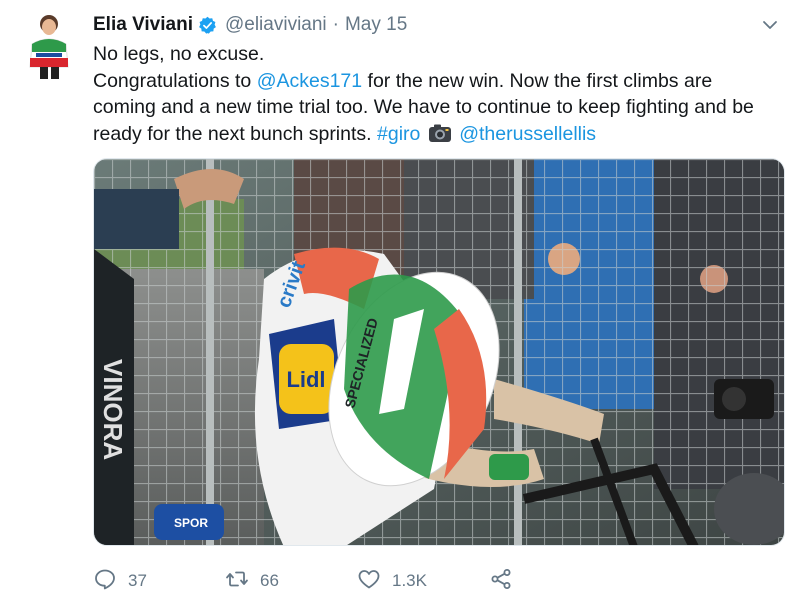  What do you see at coordinates (179, 54) in the screenshot?
I see `tweet-line-1: No legs, no excuse.` at bounding box center [179, 54].